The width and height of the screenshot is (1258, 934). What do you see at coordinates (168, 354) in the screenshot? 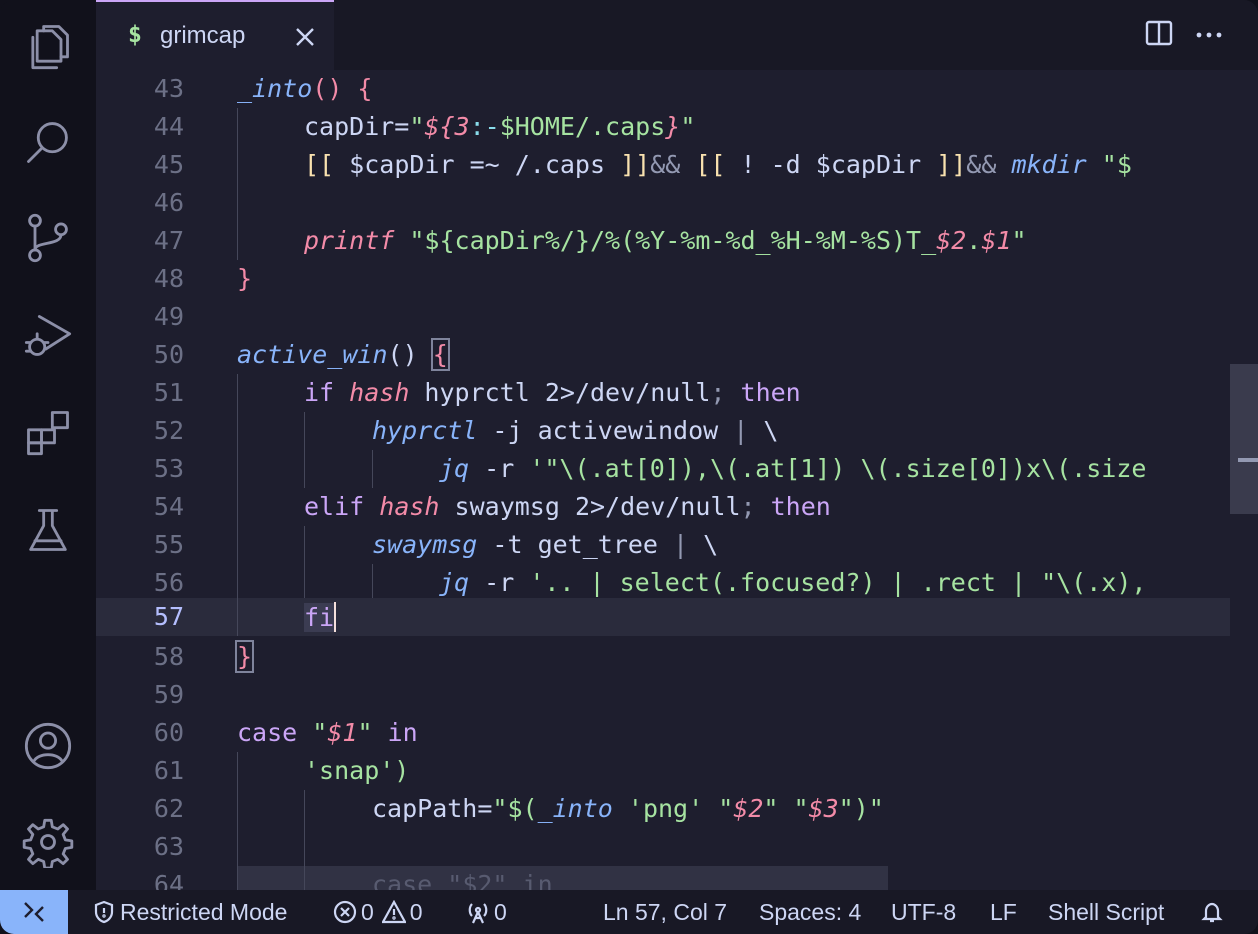
I see `line-number: 50` at bounding box center [168, 354].